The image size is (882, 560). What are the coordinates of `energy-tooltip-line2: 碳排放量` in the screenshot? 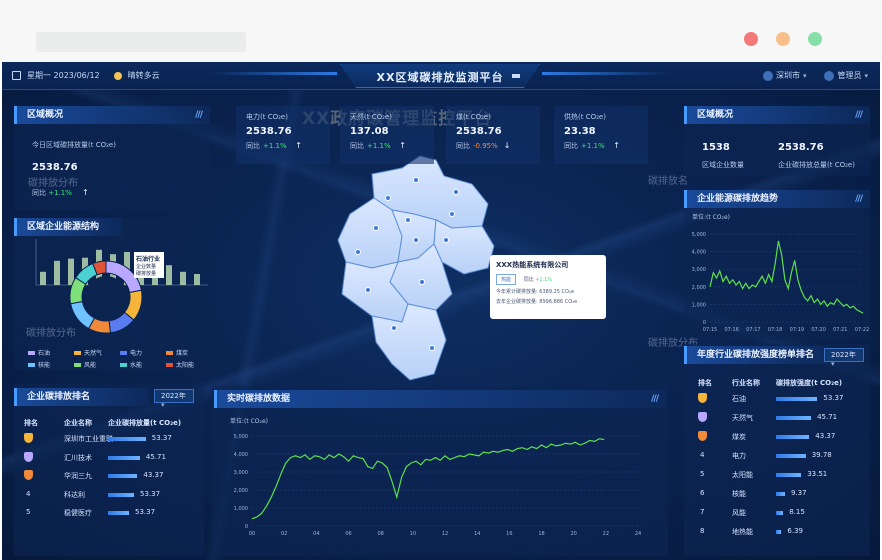 It's located at (146, 274).